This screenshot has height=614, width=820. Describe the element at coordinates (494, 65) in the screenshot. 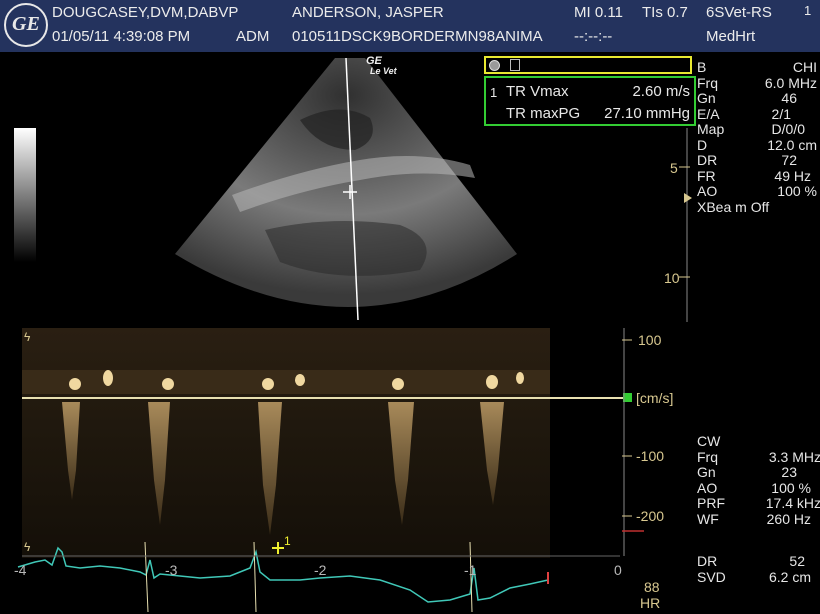

I see `record-dot-icon` at that location.